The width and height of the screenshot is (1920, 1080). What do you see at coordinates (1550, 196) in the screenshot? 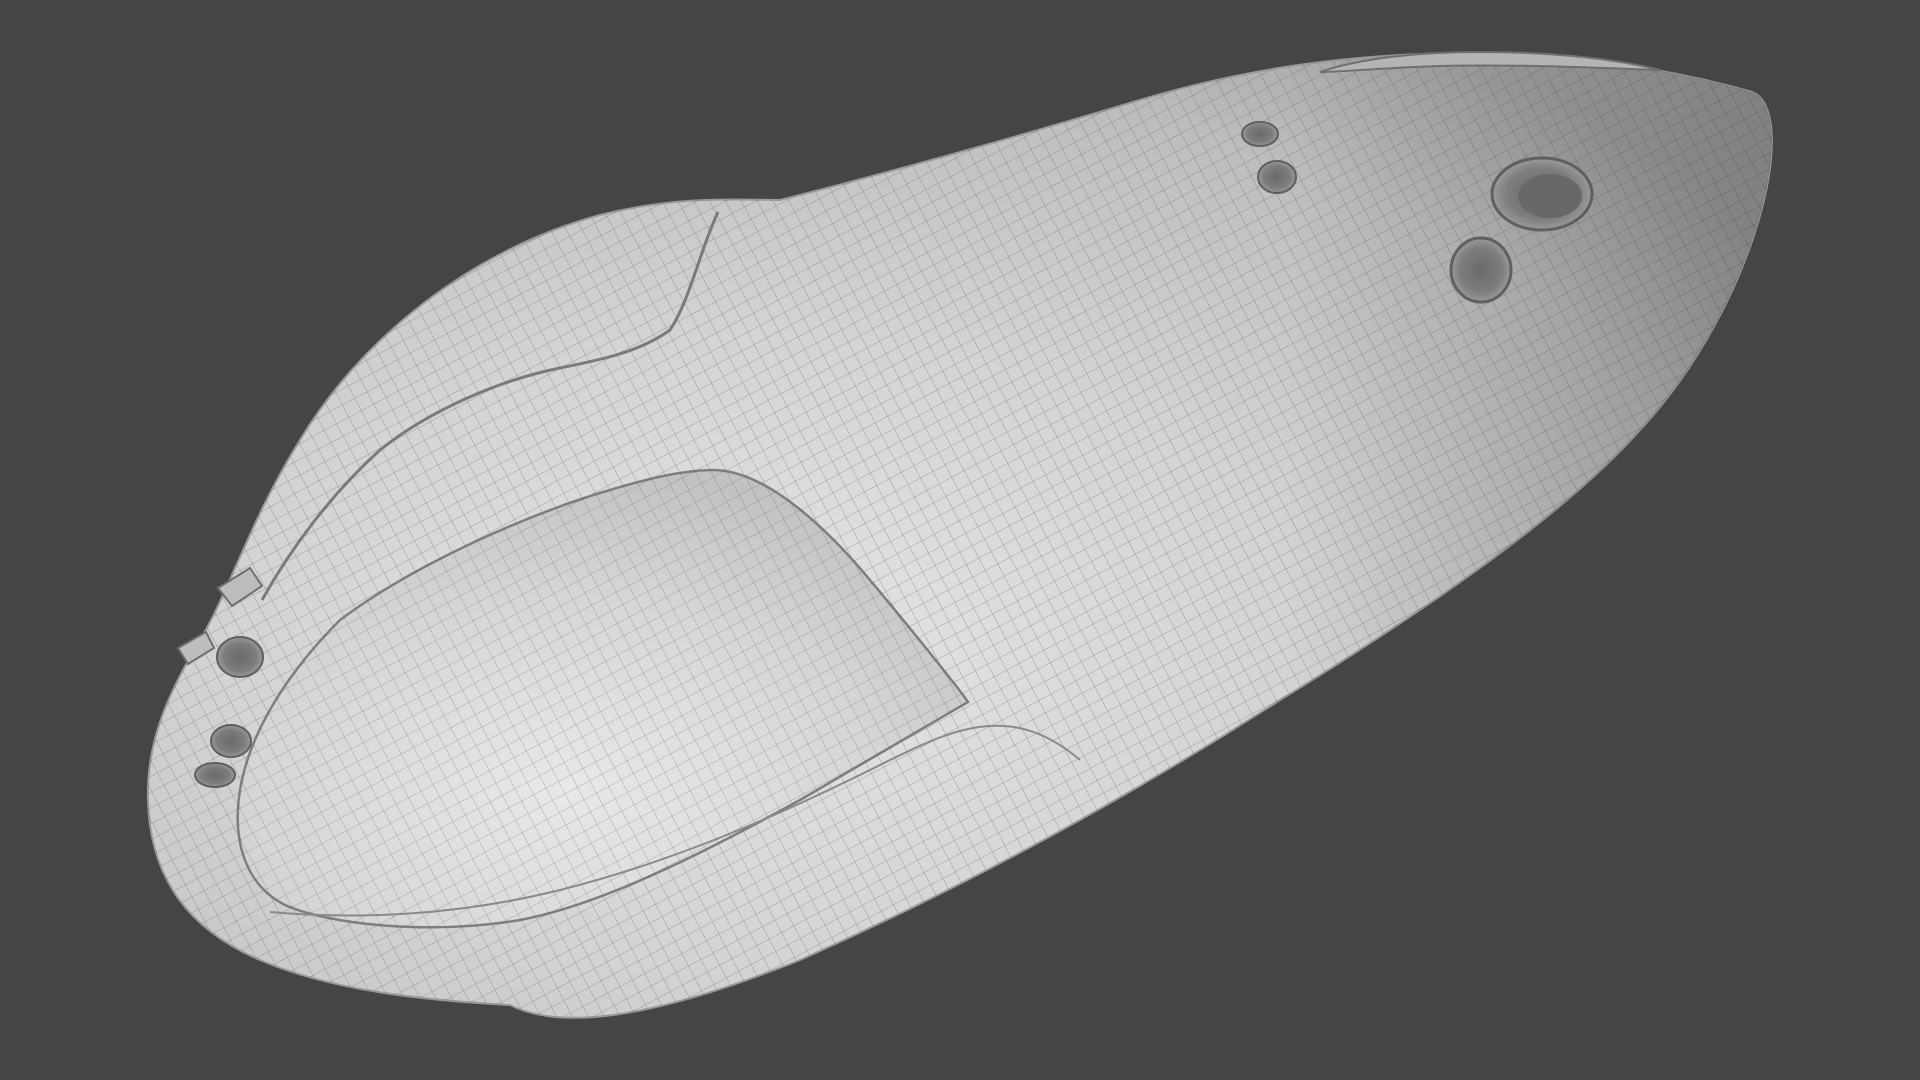
I see `vent-hole-large-inner` at bounding box center [1550, 196].